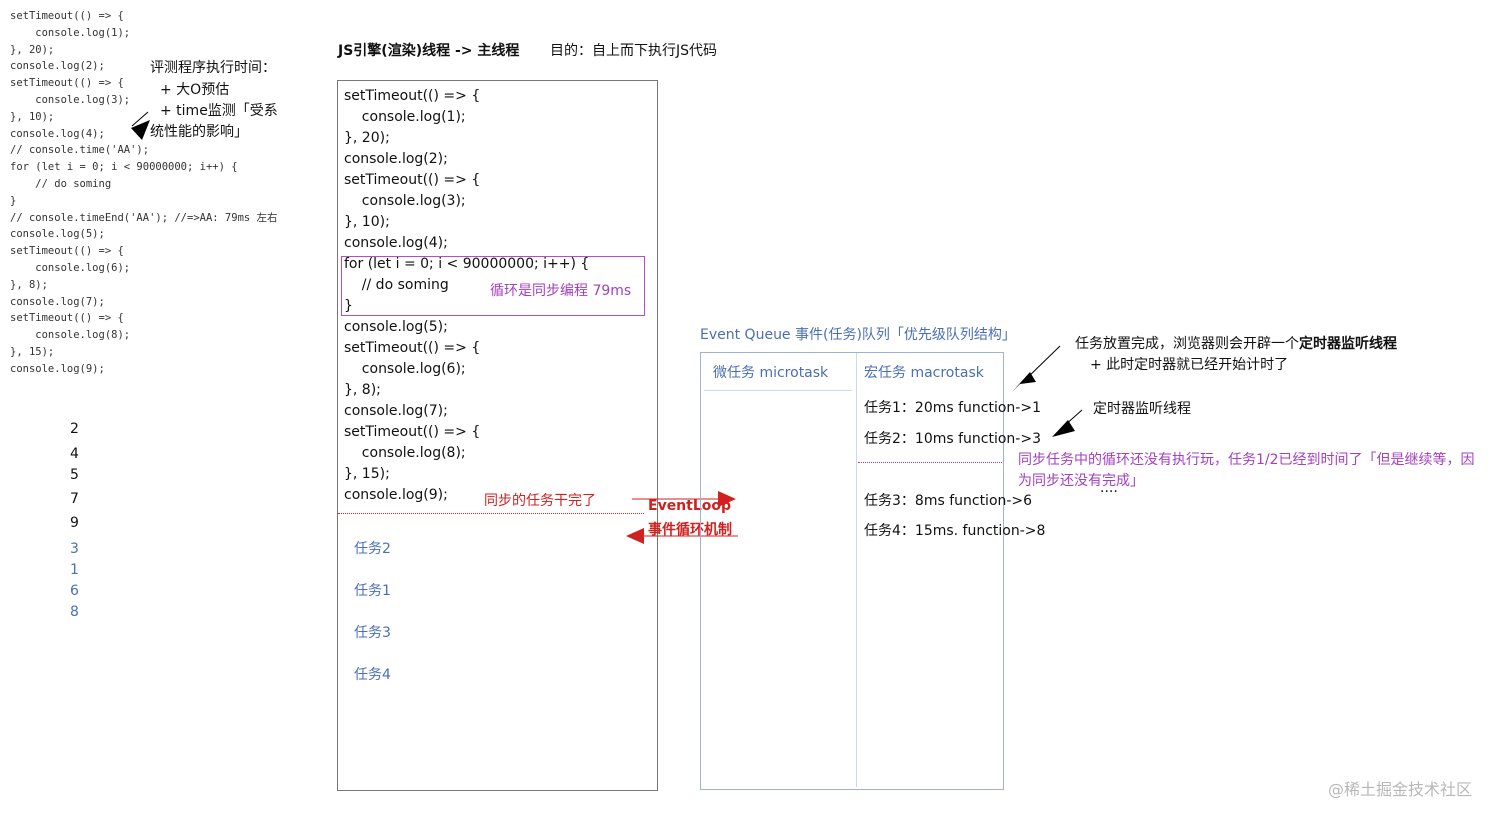 The width and height of the screenshot is (1512, 818). I want to click on sync-done-note: 同步的任务干完了, so click(540, 501).